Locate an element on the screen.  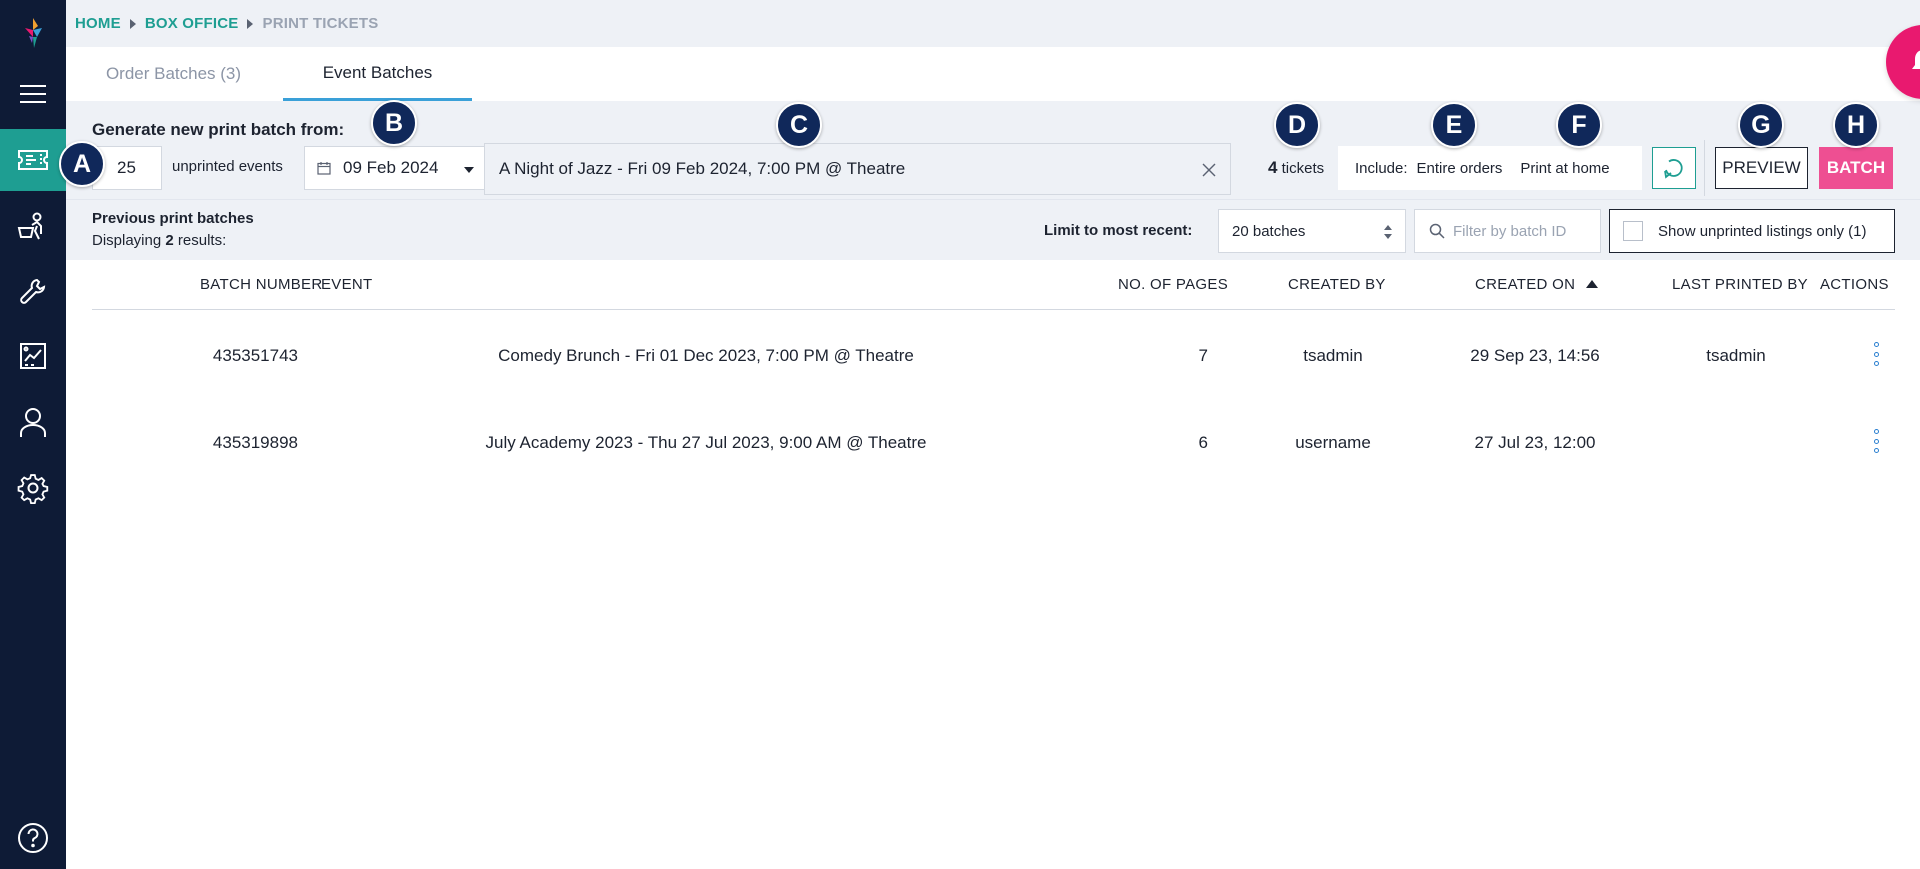
batch-button: BATCH is located at coordinates (1856, 168).